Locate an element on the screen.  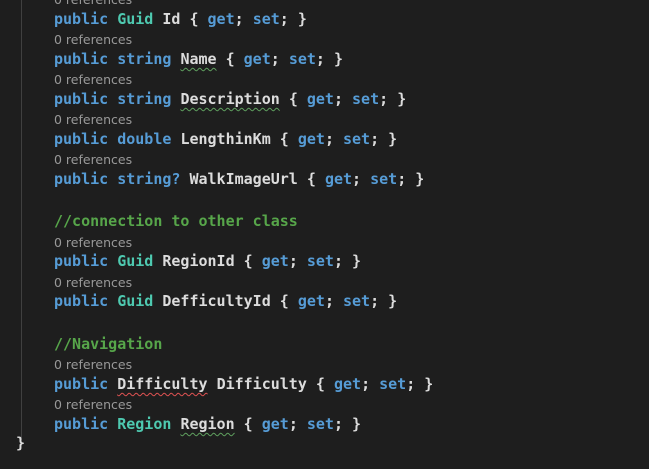
class-closing-brace: } is located at coordinates (21, 443).